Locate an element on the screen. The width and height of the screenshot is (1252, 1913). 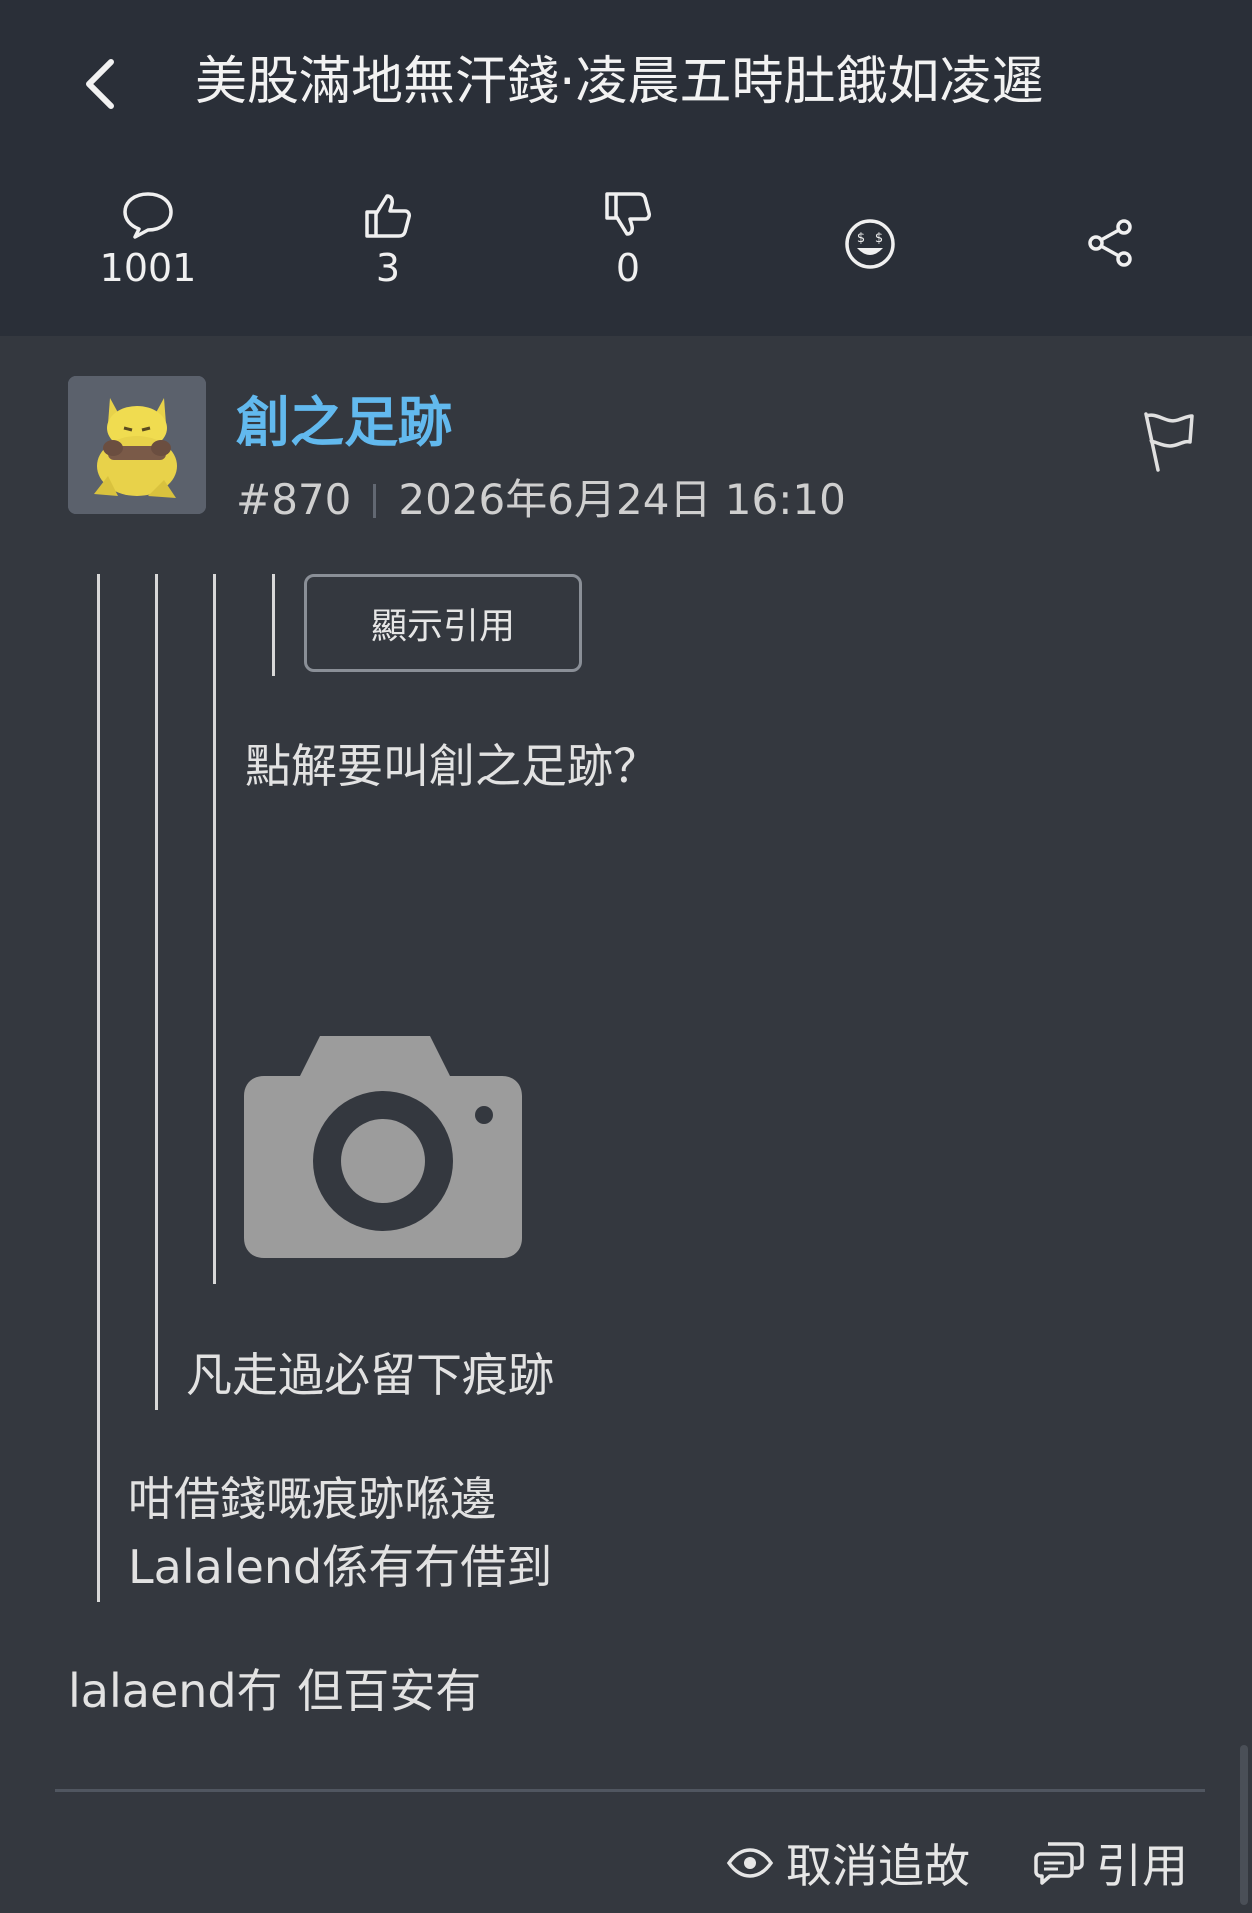
quote-level-3-bar is located at coordinates (214, 929).